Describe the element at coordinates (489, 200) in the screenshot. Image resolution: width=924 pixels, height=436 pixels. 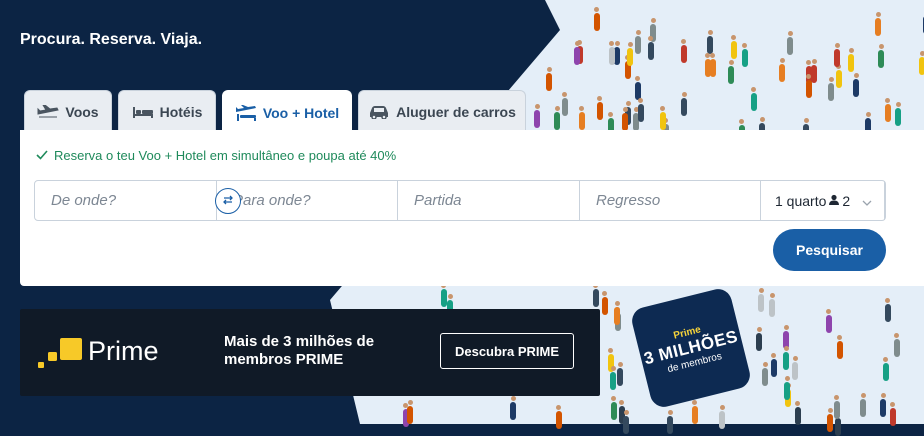
I see `departure-date-input: Partida` at that location.